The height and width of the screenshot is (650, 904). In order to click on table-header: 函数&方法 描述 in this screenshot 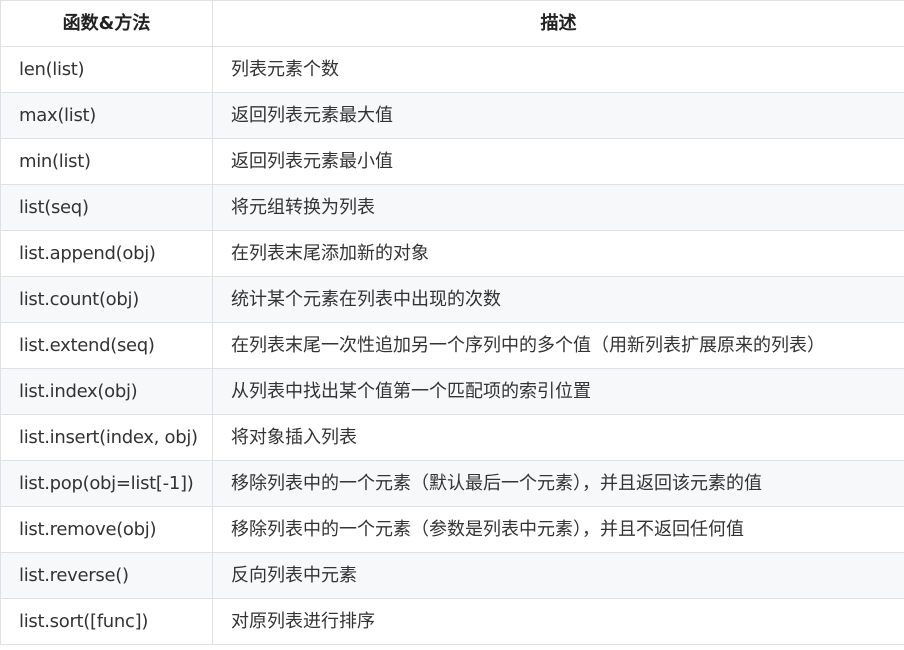, I will do `click(452, 23)`.